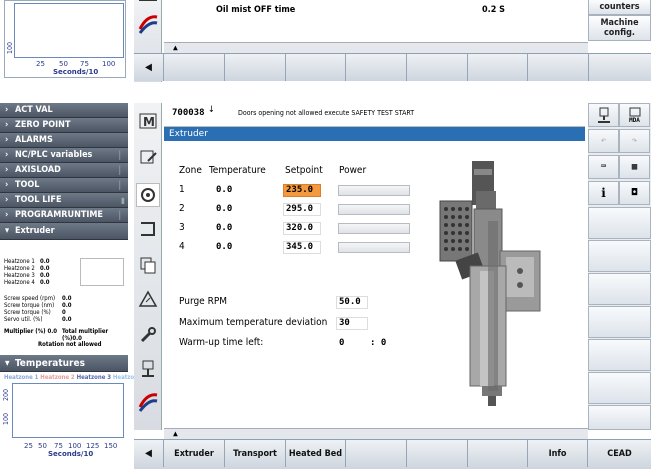 The width and height of the screenshot is (651, 469). I want to click on redo-button: ↷, so click(634, 141).